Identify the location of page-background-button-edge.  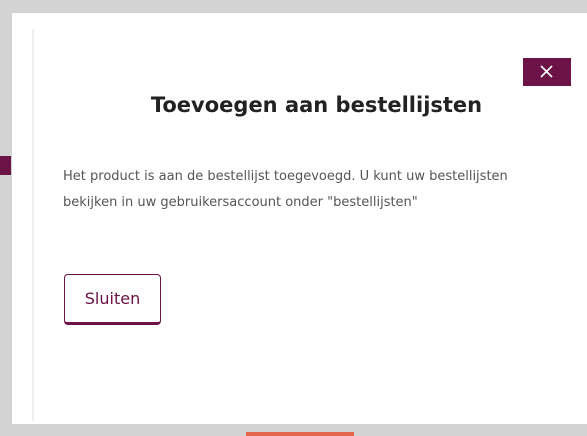
(300, 434).